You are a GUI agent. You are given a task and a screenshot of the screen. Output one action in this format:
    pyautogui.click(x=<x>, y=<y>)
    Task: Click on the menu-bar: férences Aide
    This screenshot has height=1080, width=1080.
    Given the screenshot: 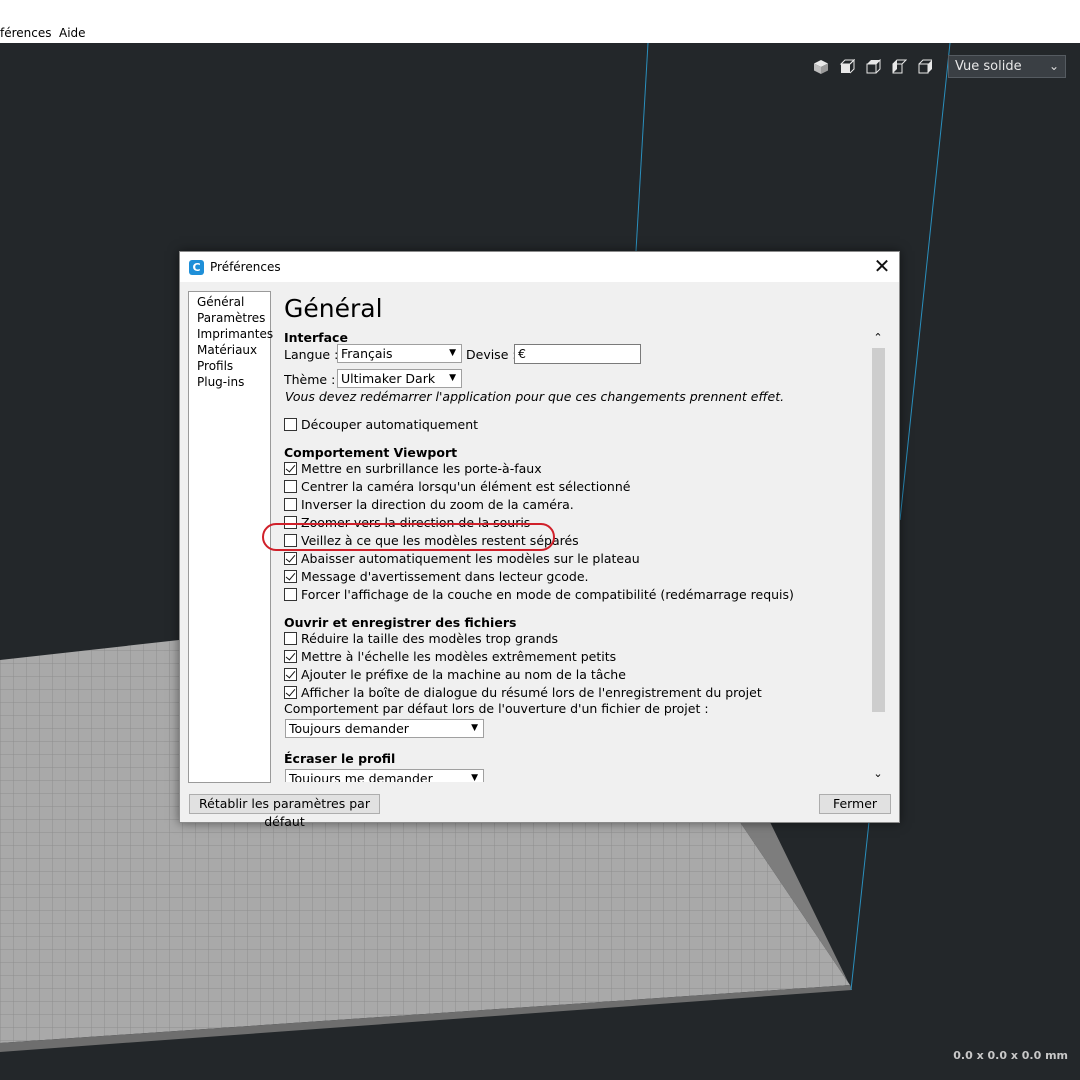 What is the action you would take?
    pyautogui.click(x=540, y=21)
    